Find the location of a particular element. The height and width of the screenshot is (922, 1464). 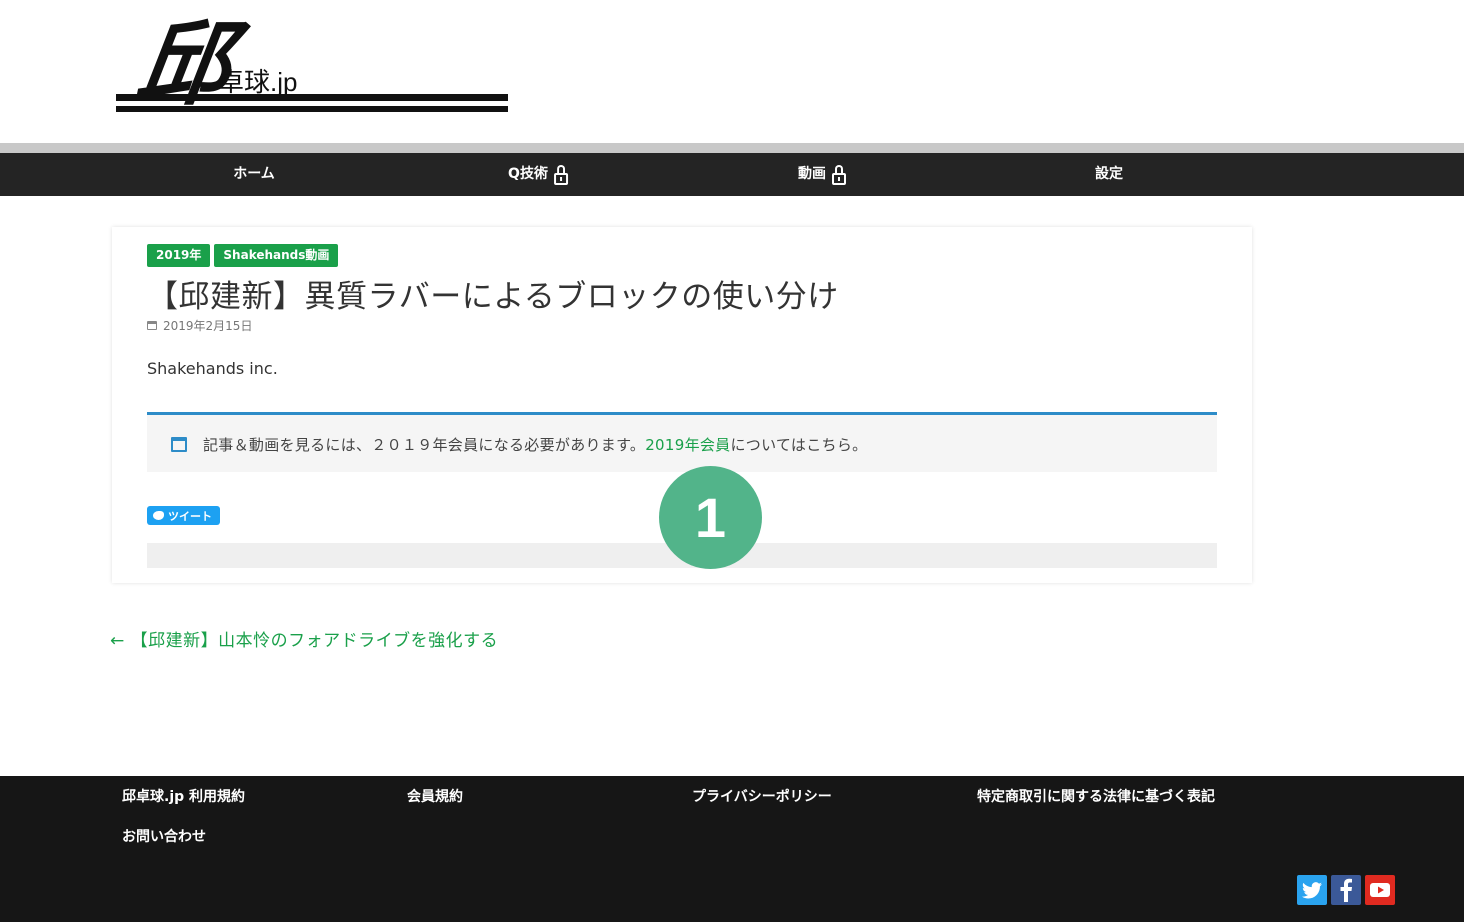

post-date-text: 2019年2月15日 is located at coordinates (208, 326).